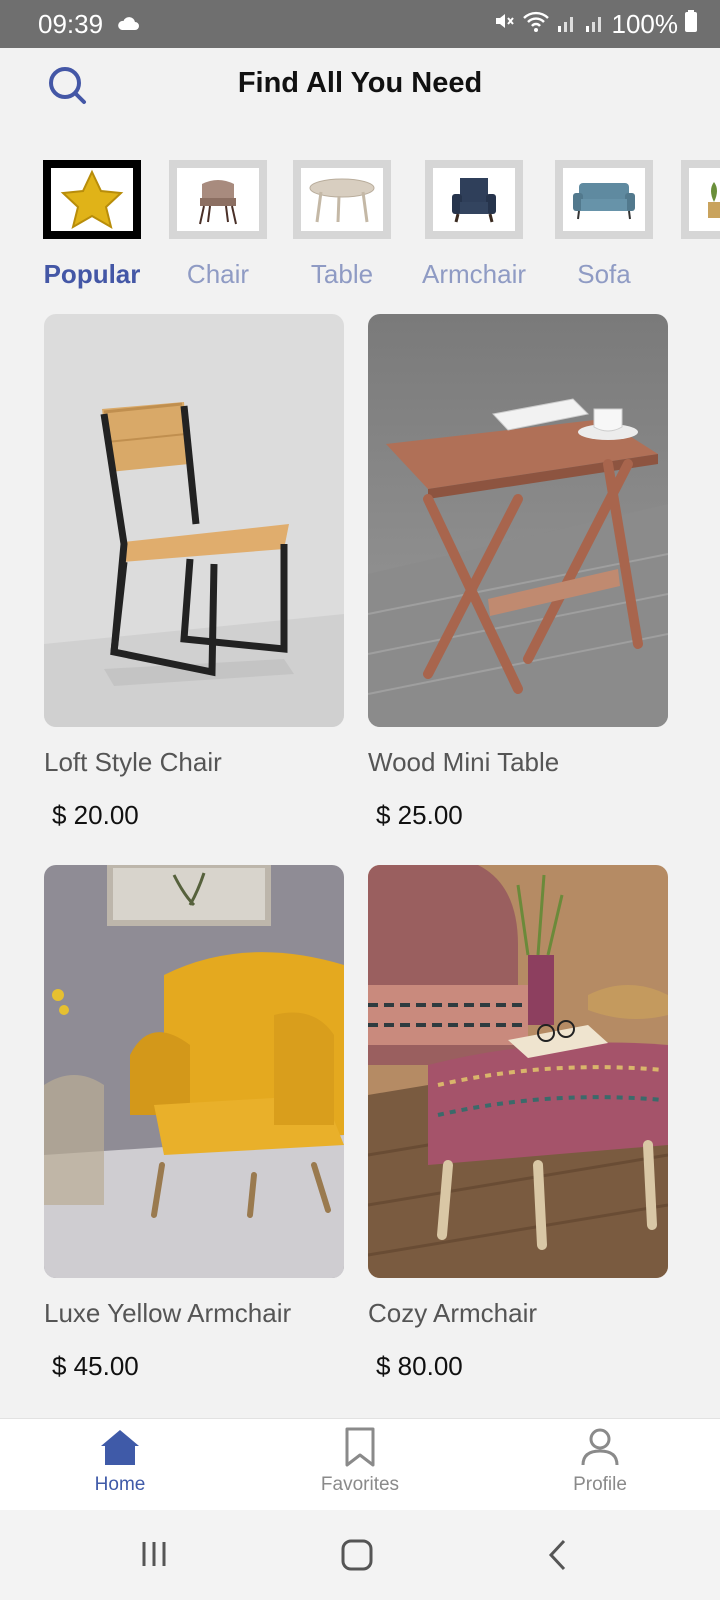  I want to click on wifi-icon, so click(536, 24).